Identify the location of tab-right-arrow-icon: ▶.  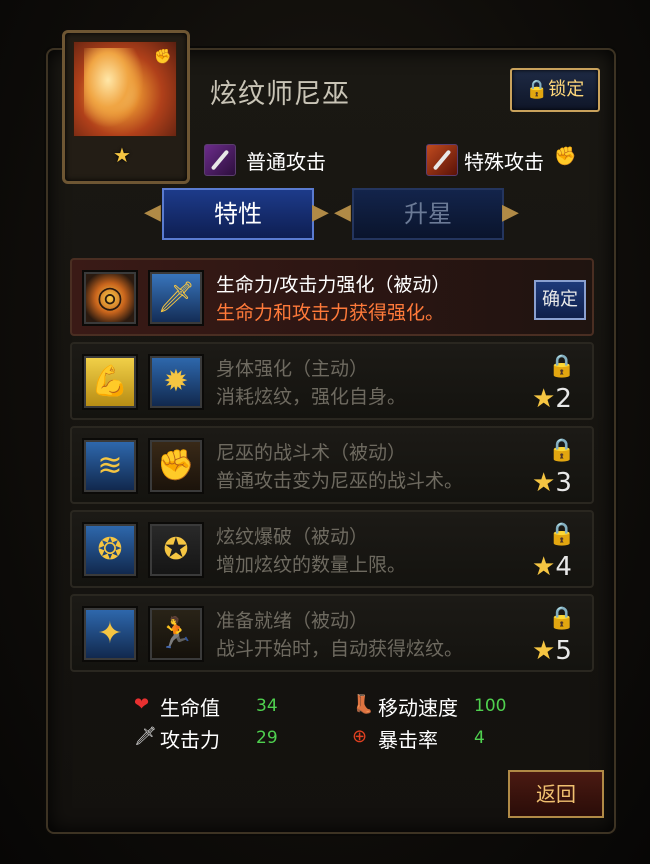
(510, 212).